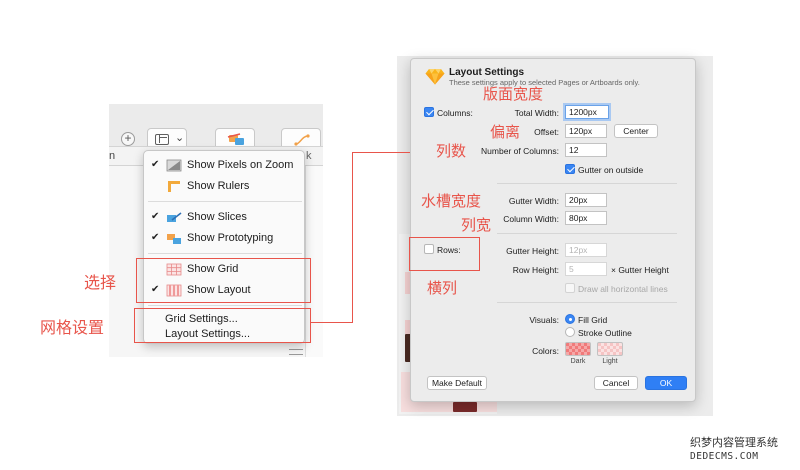  I want to click on make-default-button: Make Default, so click(457, 383).